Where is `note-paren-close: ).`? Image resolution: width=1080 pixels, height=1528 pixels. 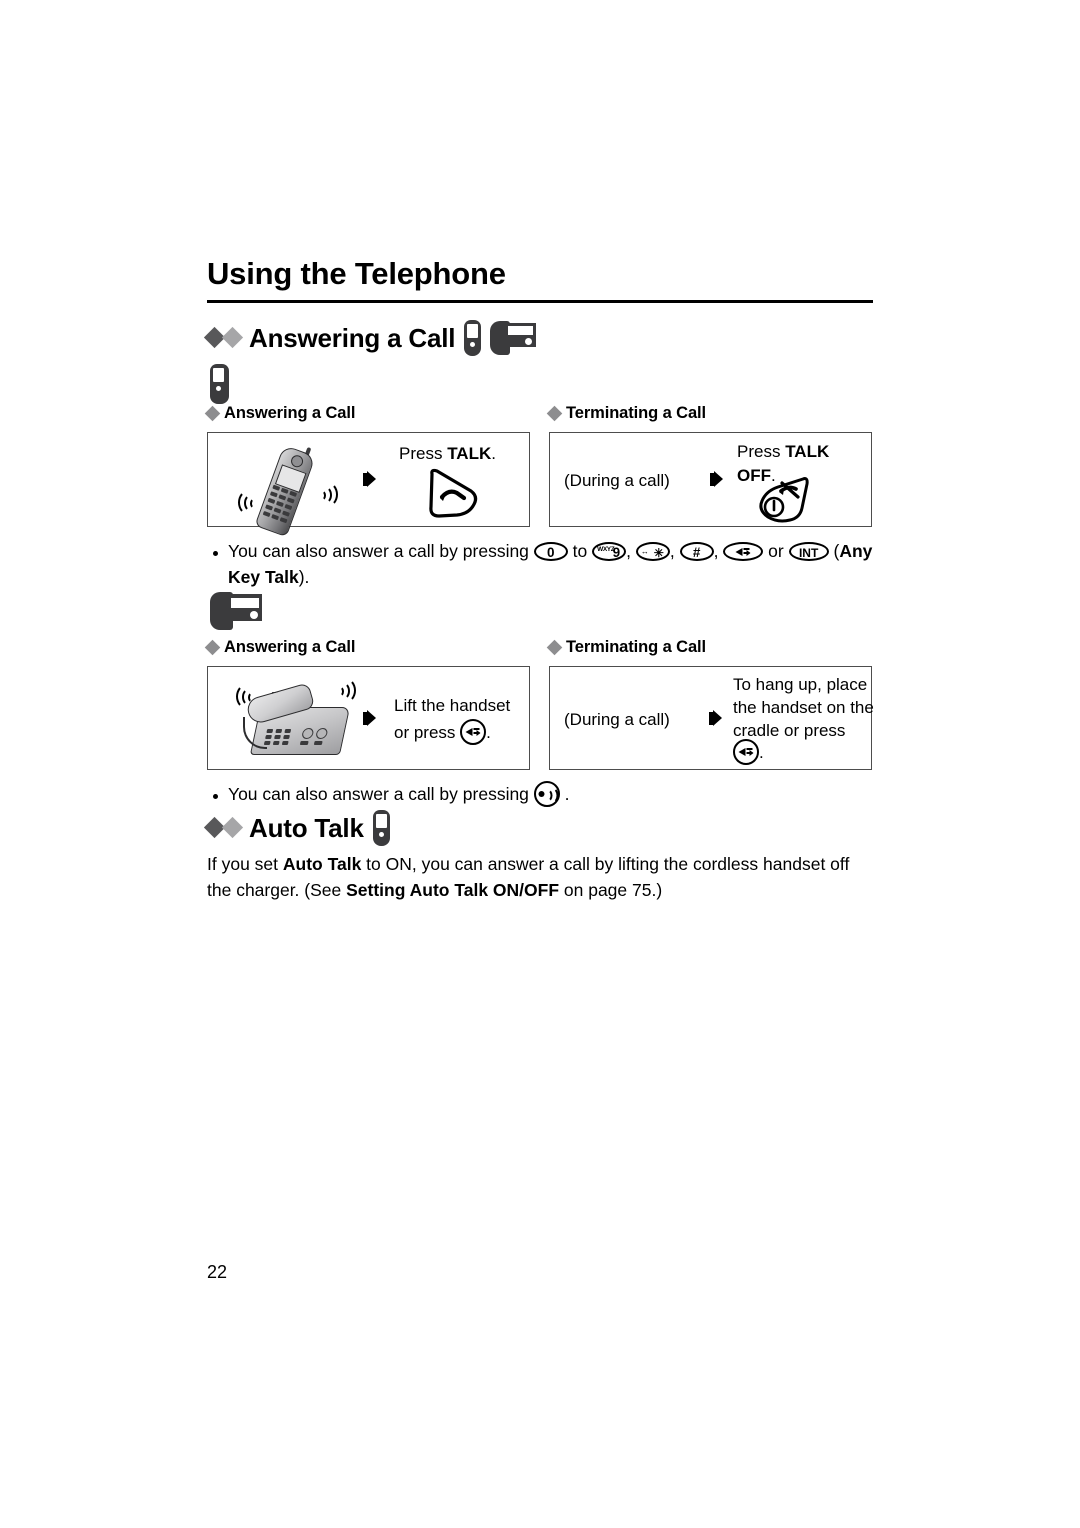 note-paren-close: ). is located at coordinates (304, 577).